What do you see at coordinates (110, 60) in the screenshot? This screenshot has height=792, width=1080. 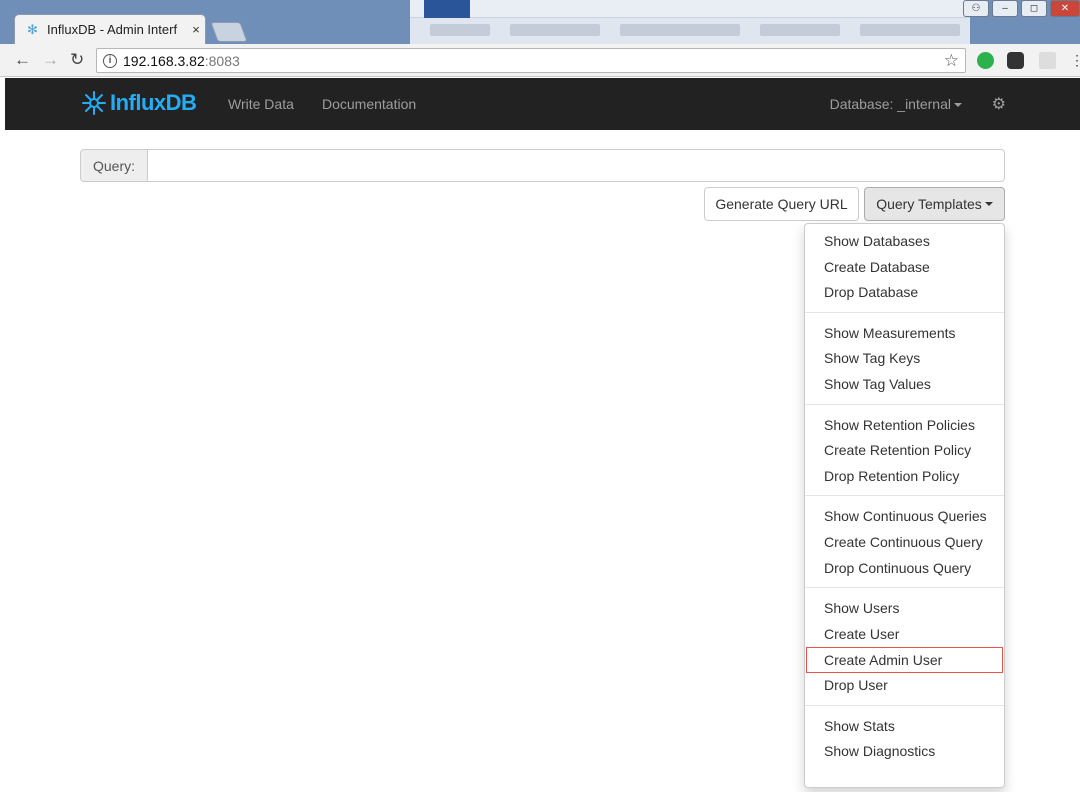 I see `info-icon: i` at bounding box center [110, 60].